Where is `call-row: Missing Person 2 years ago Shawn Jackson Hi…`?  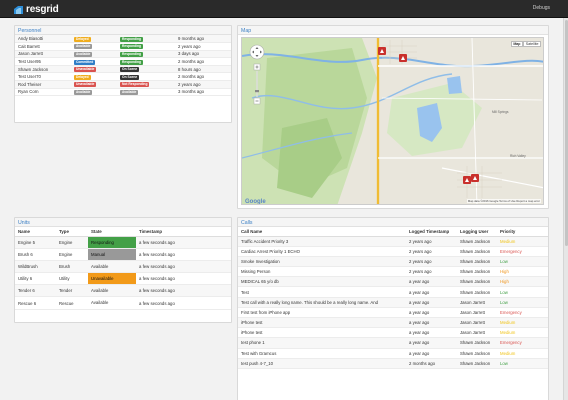
call-row: Missing Person 2 years ago Shawn Jackson Hi… is located at coordinates (393, 272).